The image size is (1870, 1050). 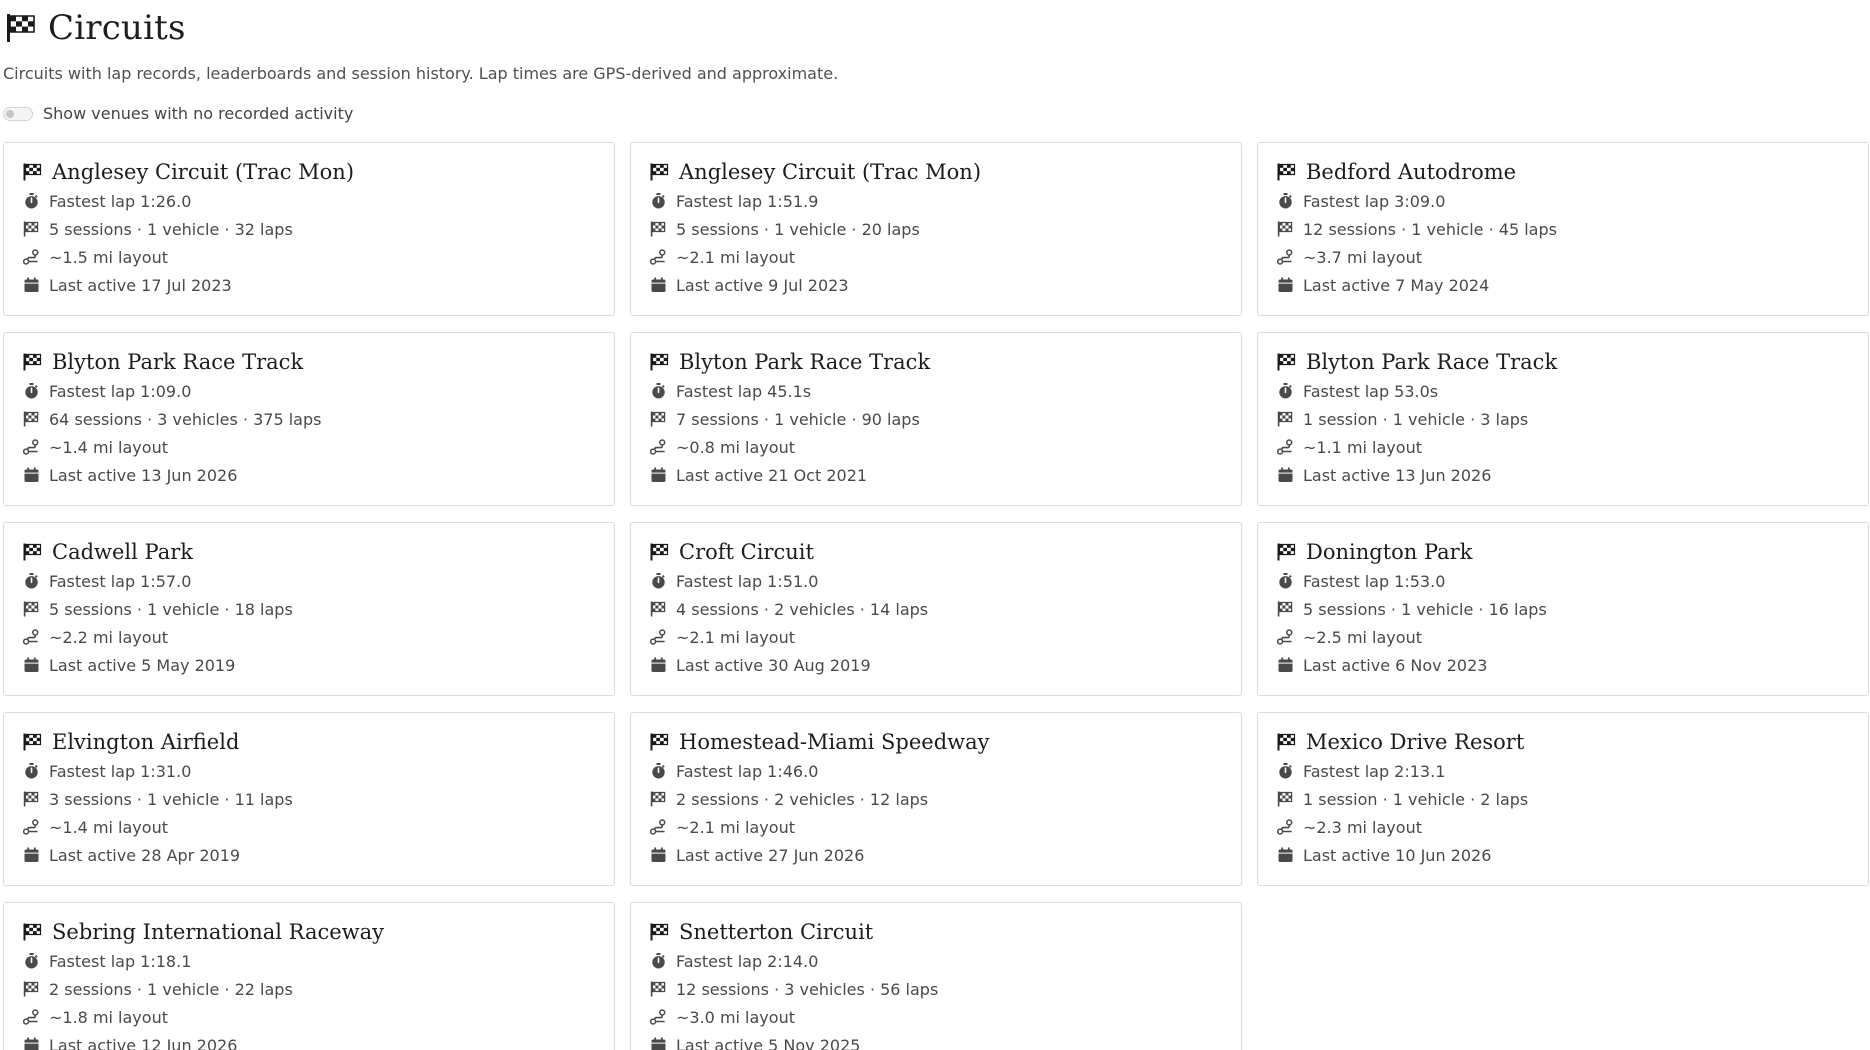 I want to click on layout-length: ~1.8 mi layout, so click(x=108, y=1017).